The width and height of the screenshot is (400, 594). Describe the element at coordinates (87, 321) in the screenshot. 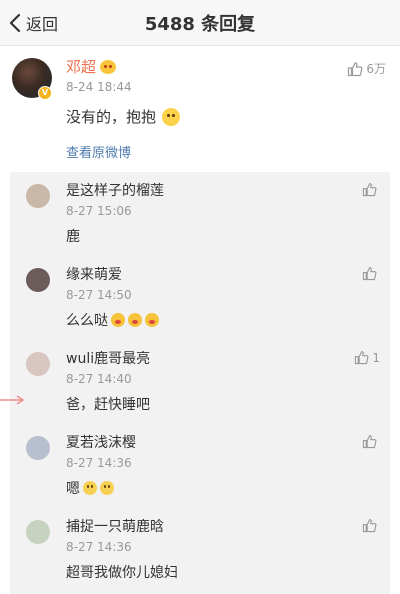

I see `reply-text-content: 么么哒` at that location.